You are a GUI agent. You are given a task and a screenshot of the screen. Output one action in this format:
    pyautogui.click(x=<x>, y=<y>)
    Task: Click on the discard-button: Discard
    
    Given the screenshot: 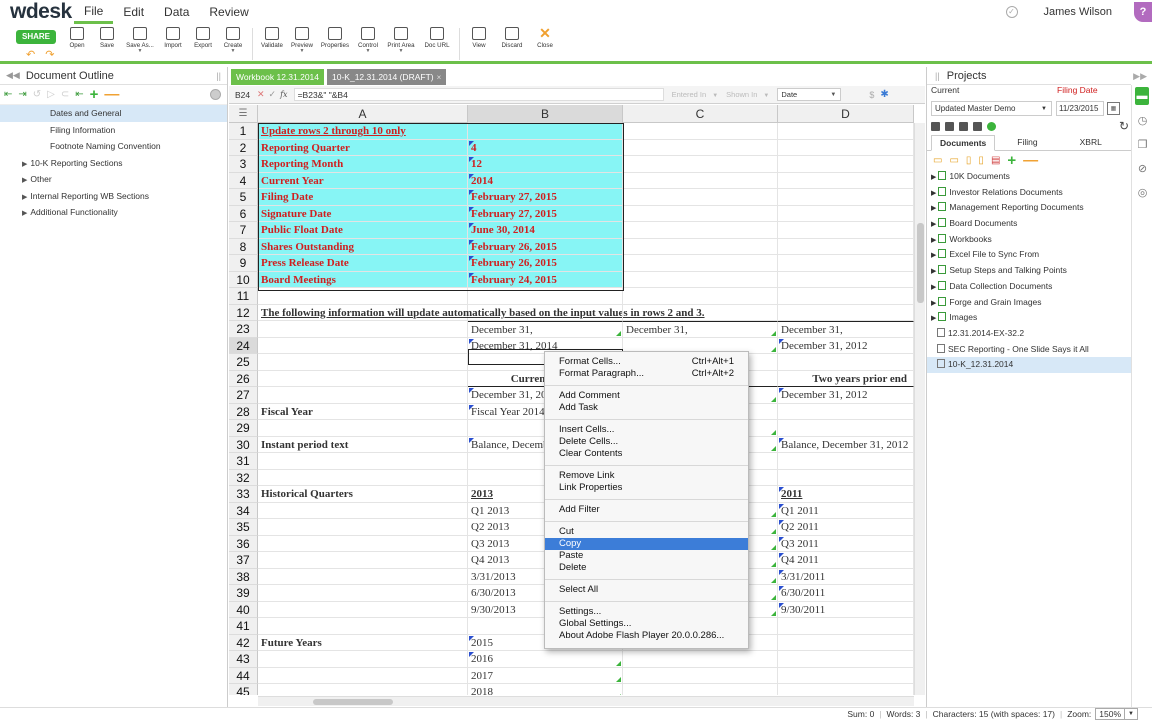 What is the action you would take?
    pyautogui.click(x=512, y=36)
    